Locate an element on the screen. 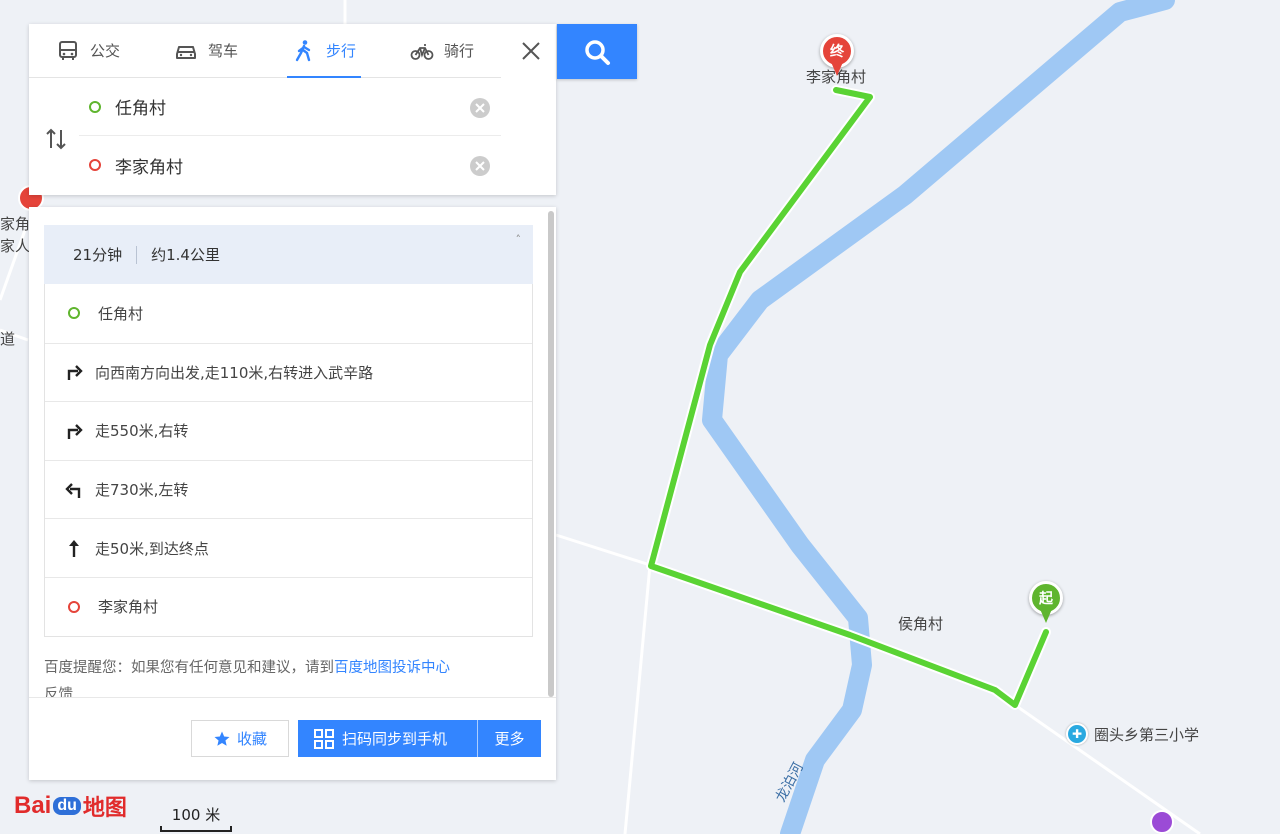 This screenshot has height=834, width=1280. end-pin: 终 is located at coordinates (837, 57).